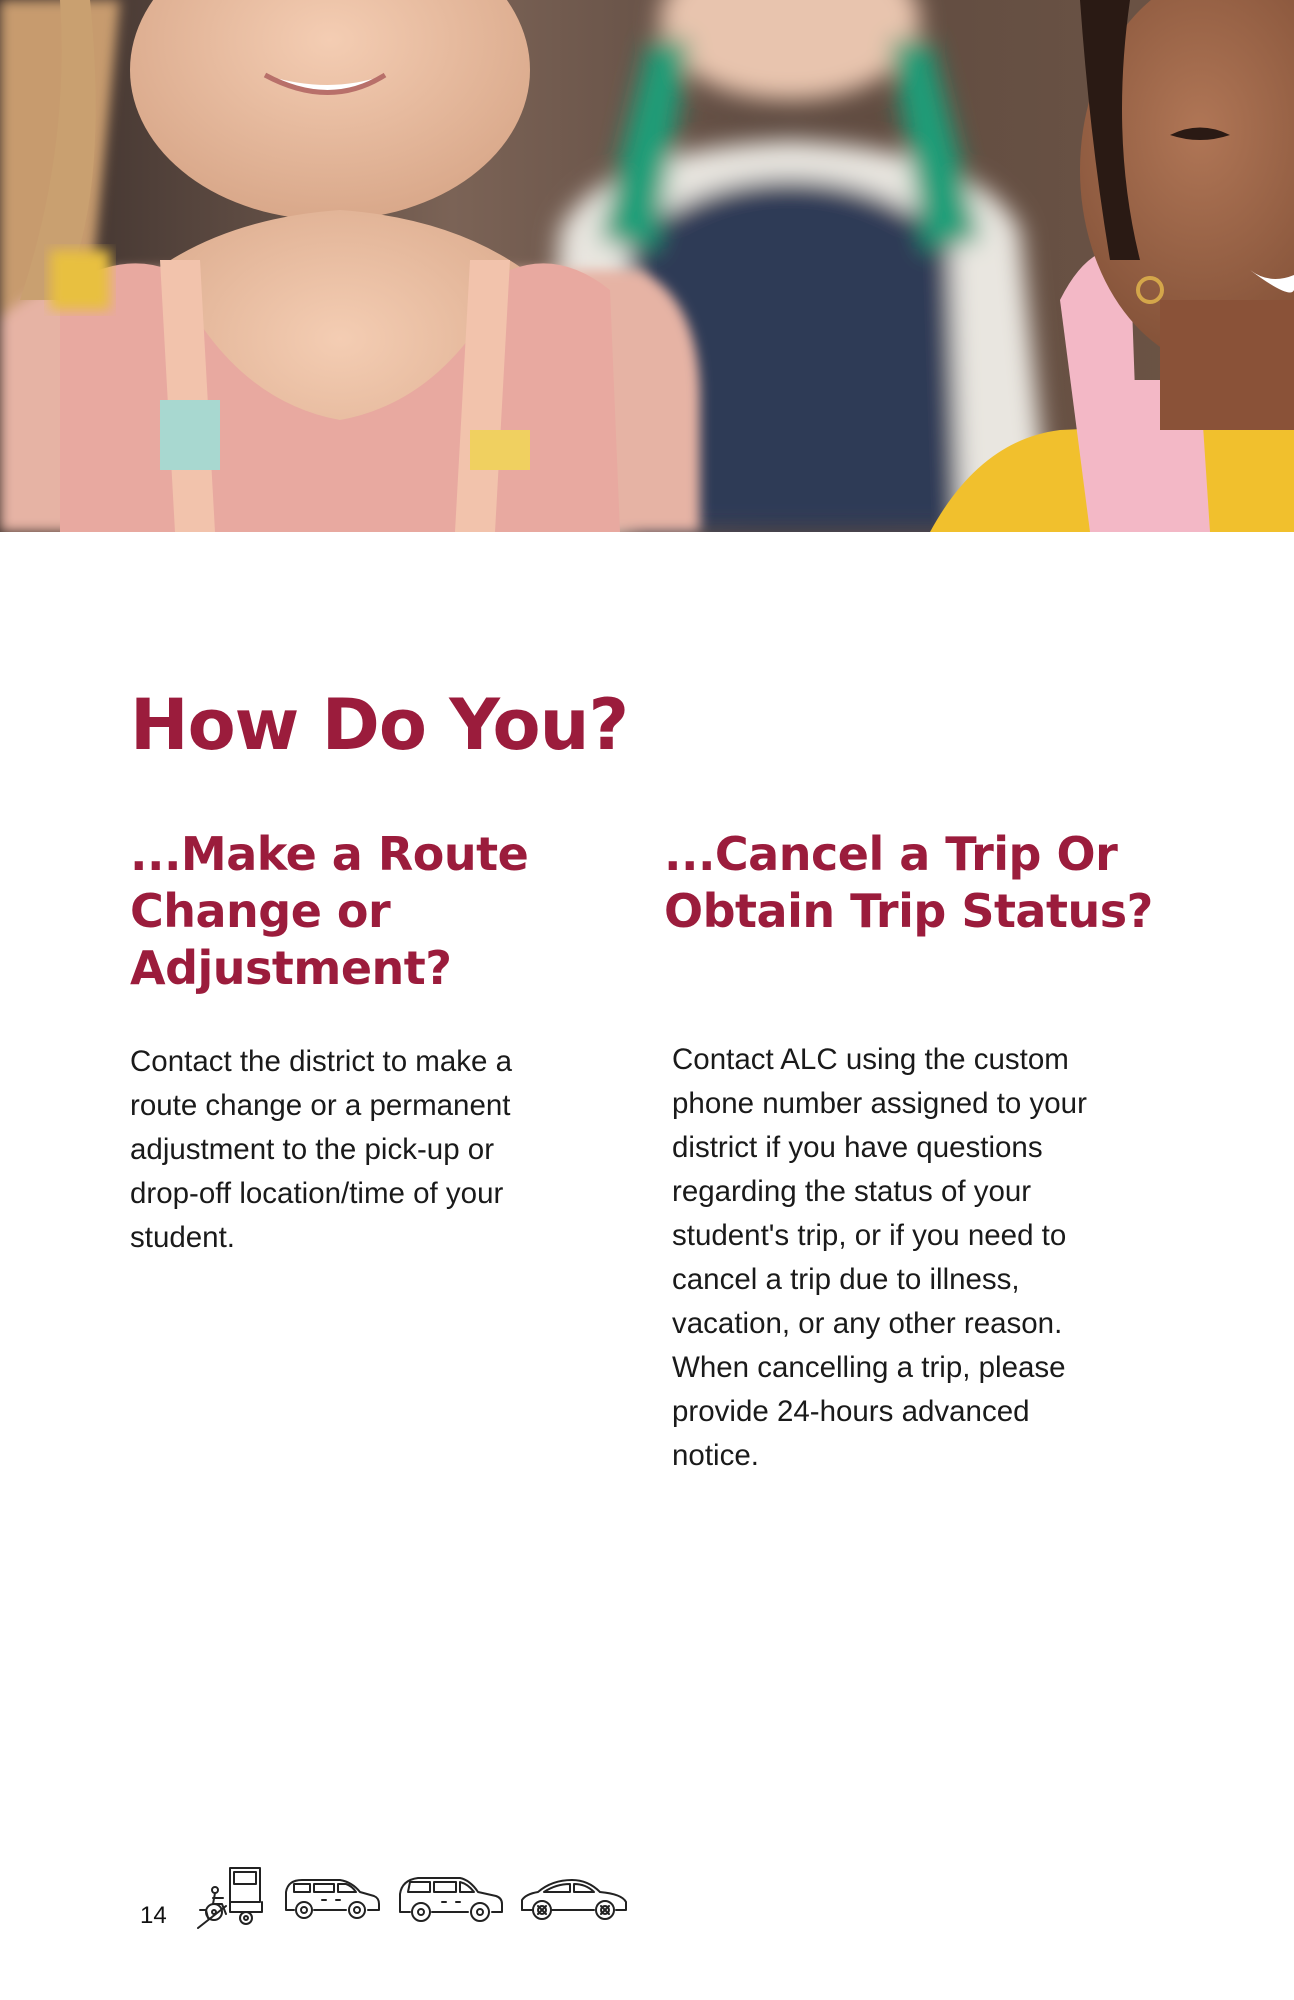 The width and height of the screenshot is (1294, 2000). I want to click on wheelchair-van-icon, so click(230, 1898).